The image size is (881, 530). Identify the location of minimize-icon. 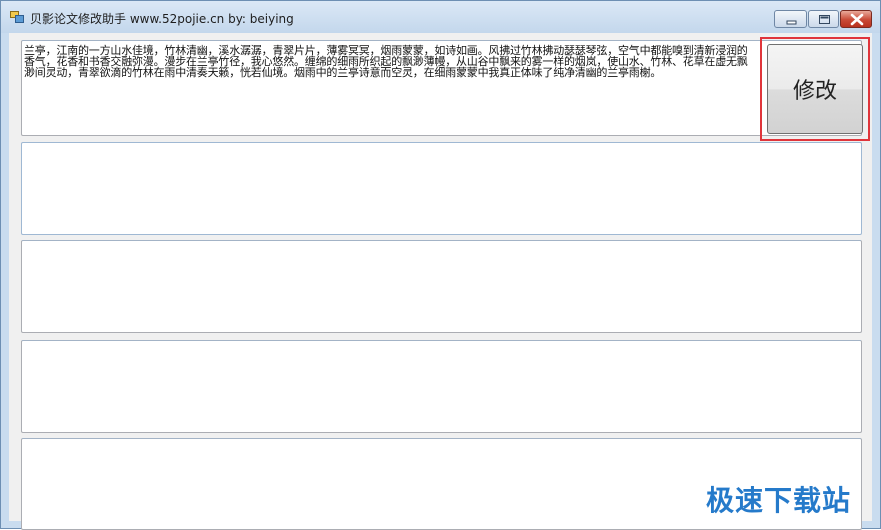
(791, 22).